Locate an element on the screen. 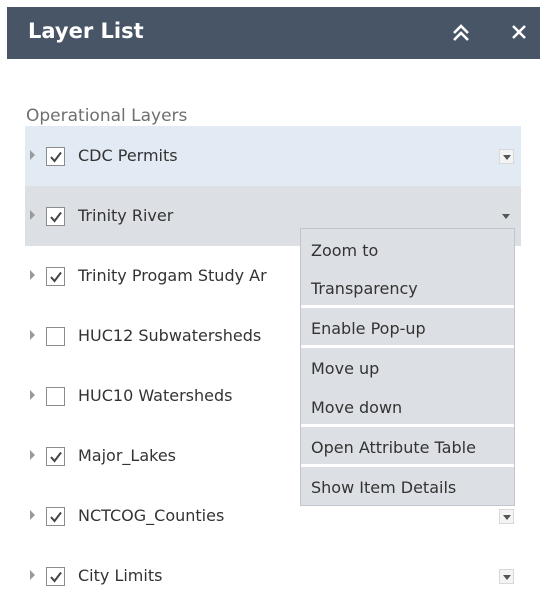 Image resolution: width=540 pixels, height=596 pixels. layer-label: Trinity River is located at coordinates (126, 215).